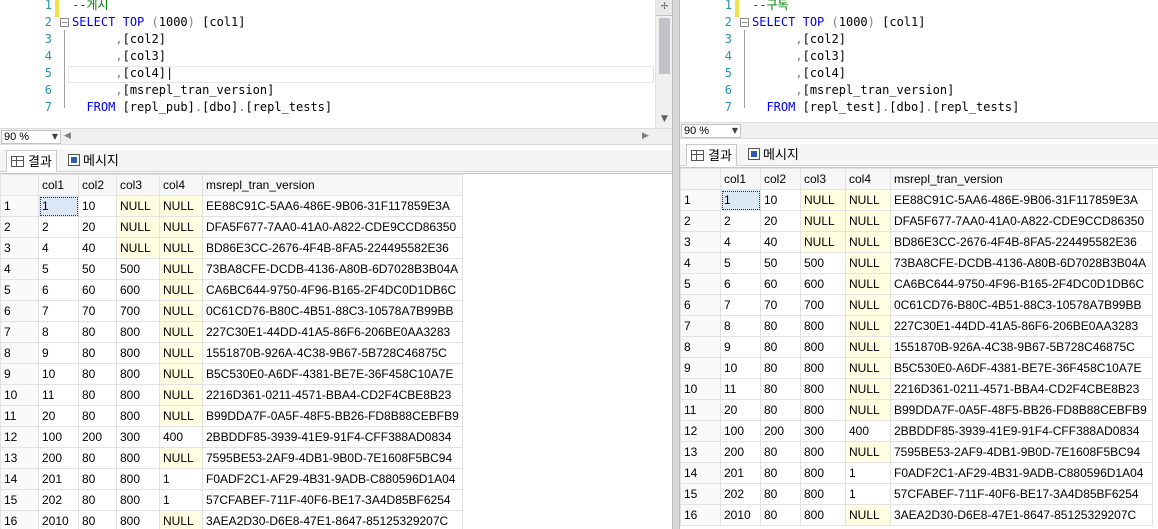 The image size is (1158, 529). Describe the element at coordinates (138, 311) in the screenshot. I see `table-cell: 700` at that location.